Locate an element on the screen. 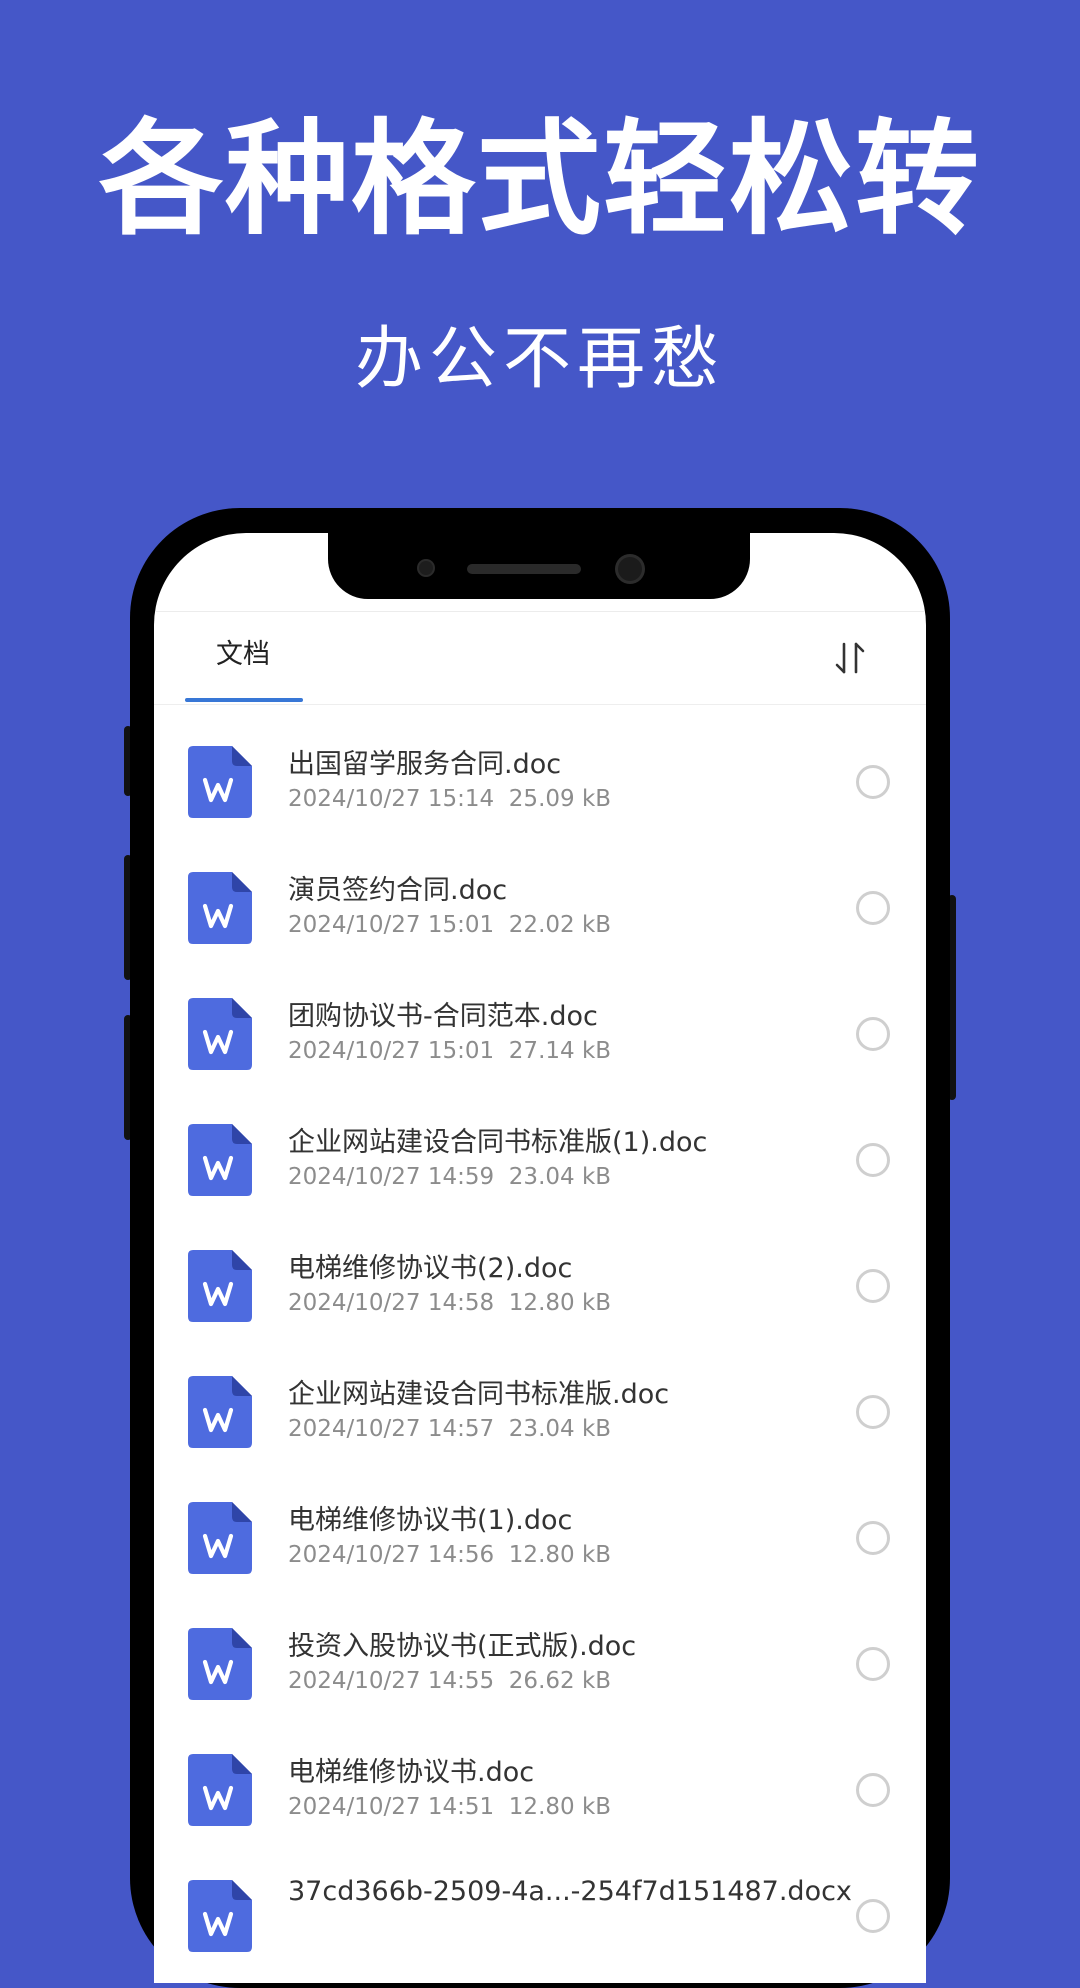  file-meta: 2024/10/27 14:57 23.04 kB is located at coordinates (449, 1429).